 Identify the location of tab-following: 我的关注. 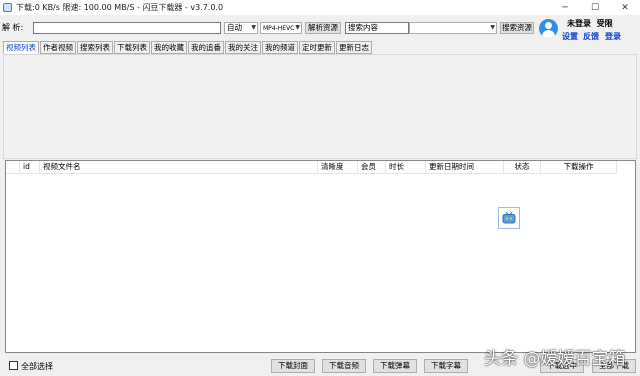
(243, 47).